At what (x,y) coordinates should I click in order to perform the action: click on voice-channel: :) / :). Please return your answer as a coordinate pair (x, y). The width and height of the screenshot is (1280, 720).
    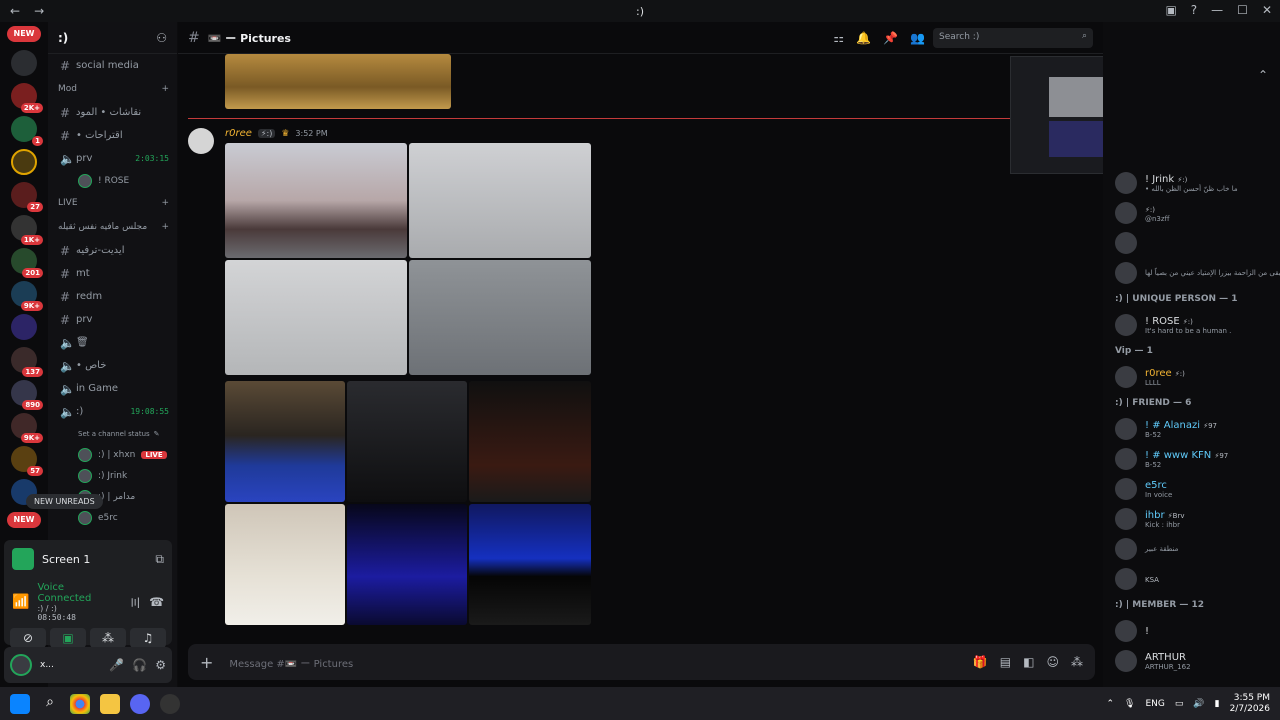
    Looking at the image, I should click on (79, 608).